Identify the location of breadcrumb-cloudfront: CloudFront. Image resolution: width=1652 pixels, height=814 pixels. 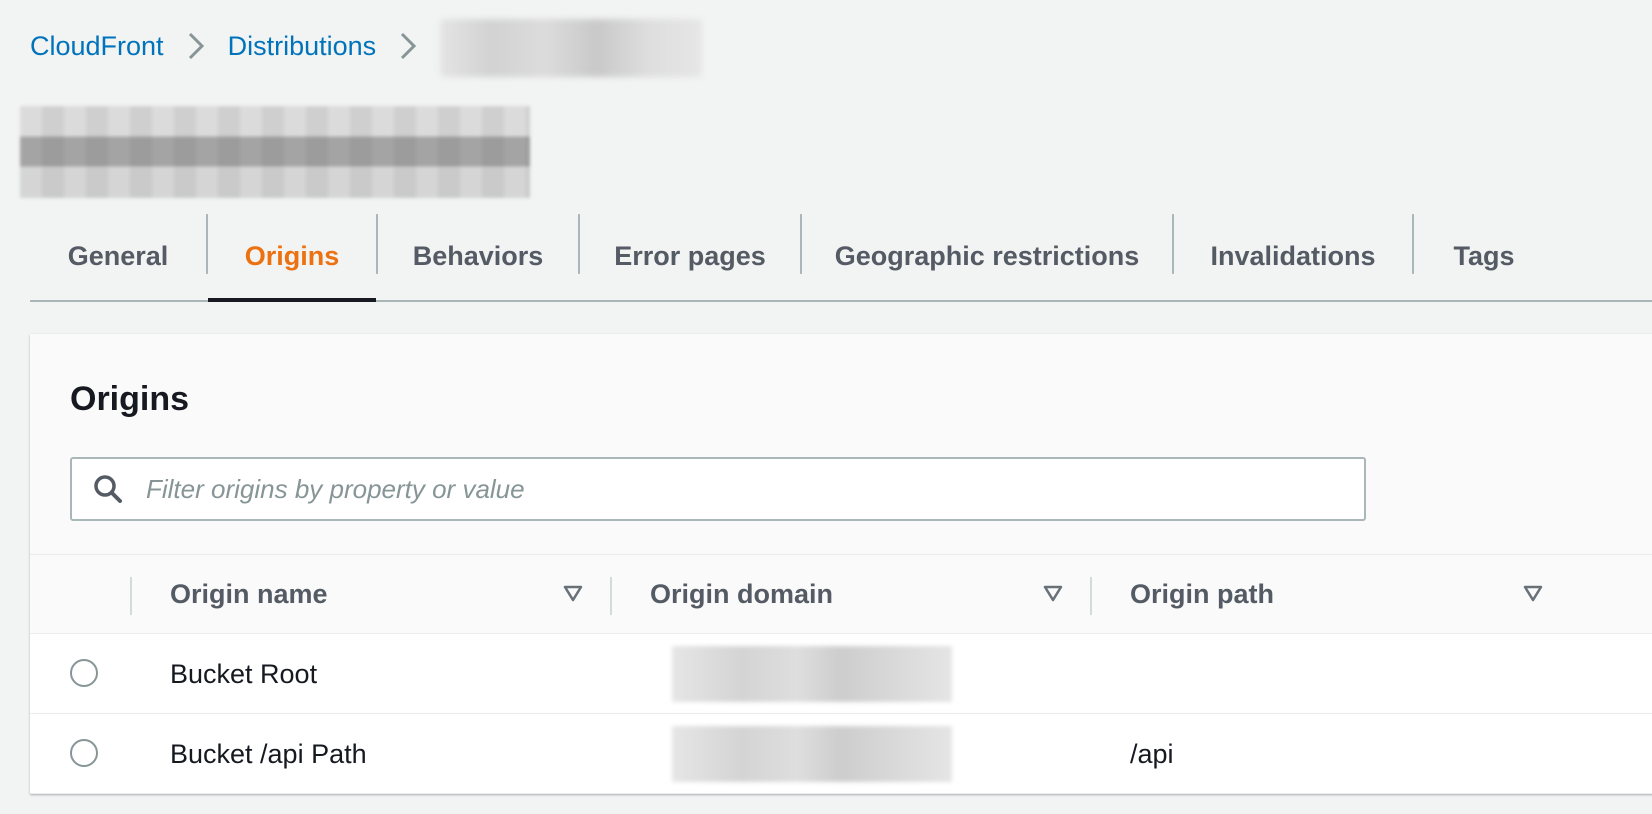
(97, 46).